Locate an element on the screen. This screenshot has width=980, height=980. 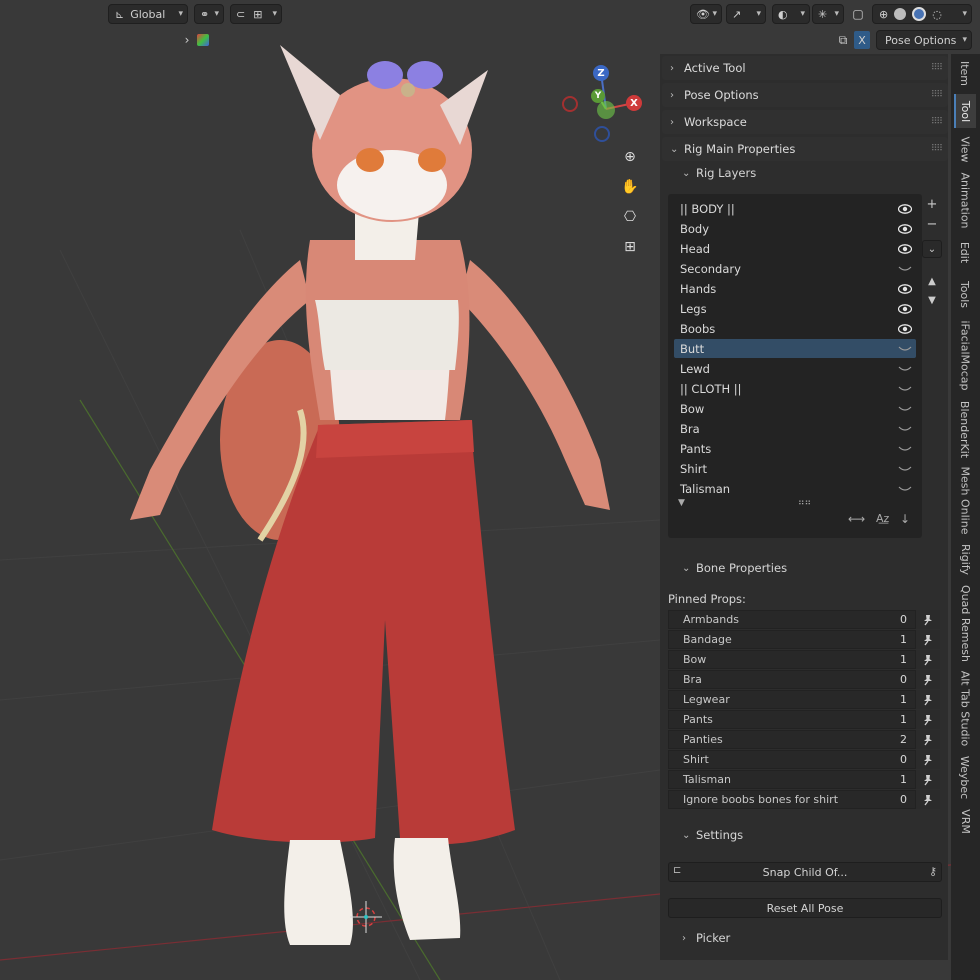
expand-arrow-icon: › is located at coordinates (187, 40).